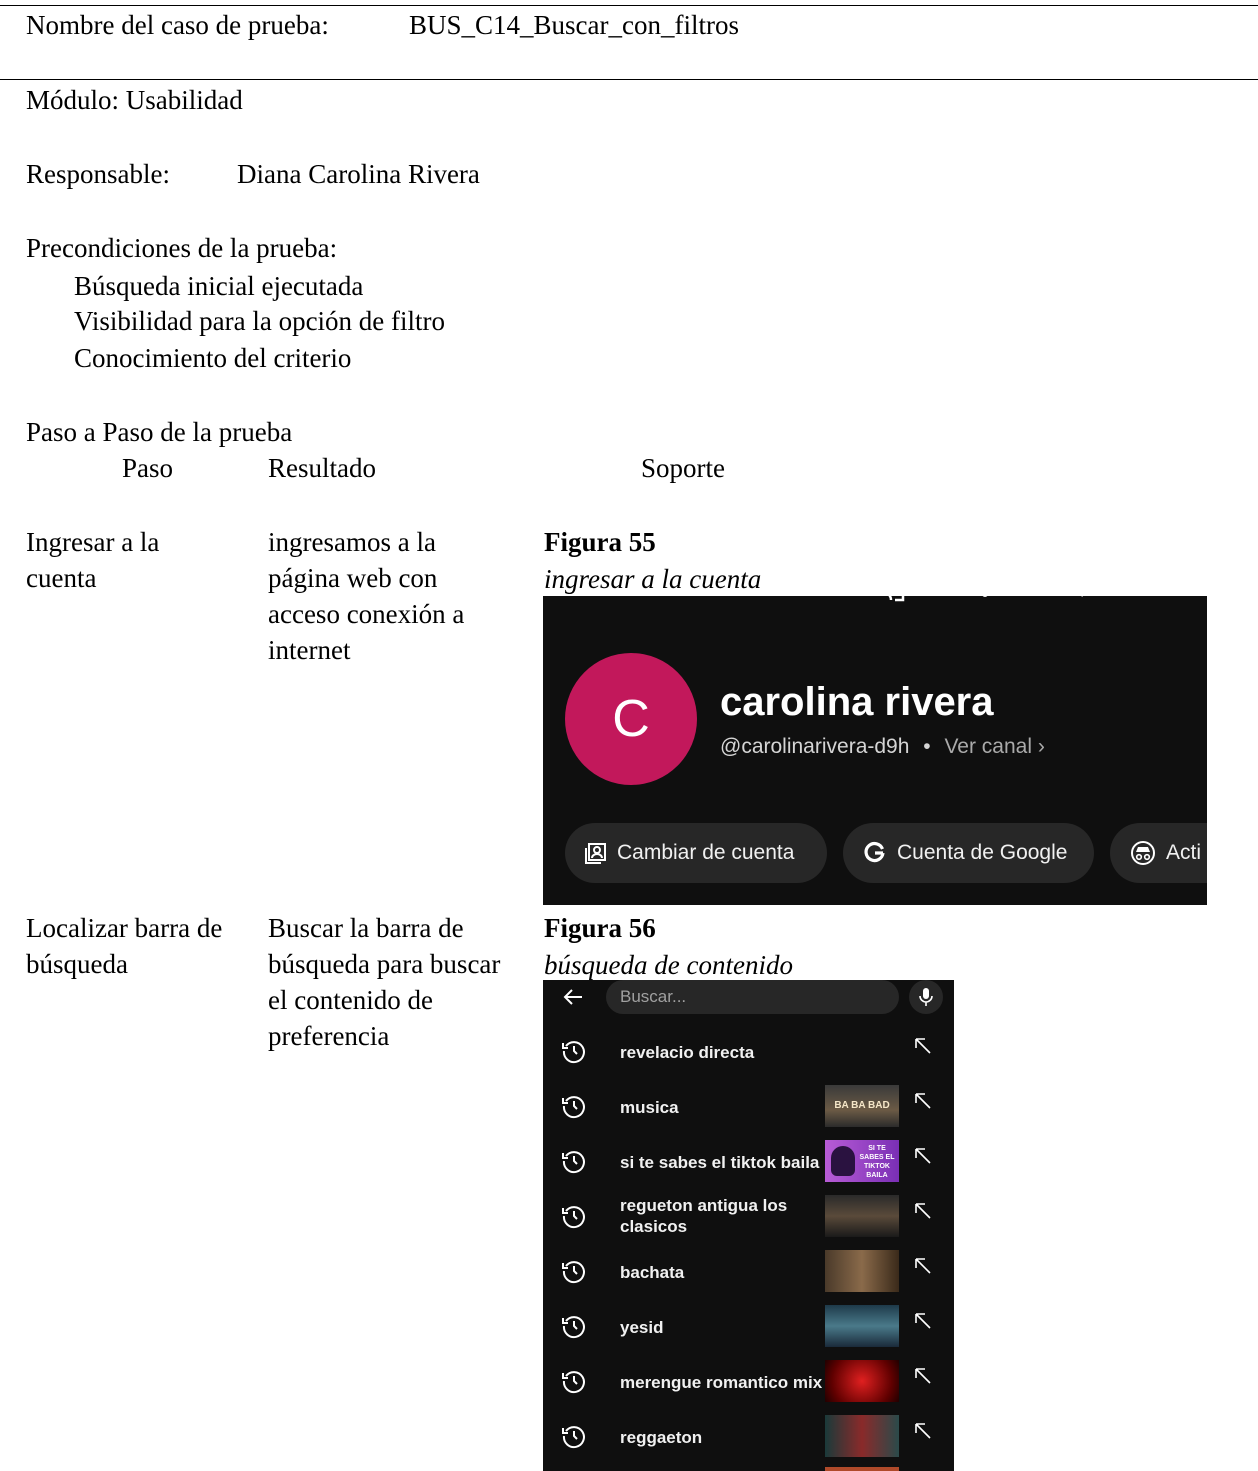  Describe the element at coordinates (629, 79) in the screenshot. I see `header-rule` at that location.